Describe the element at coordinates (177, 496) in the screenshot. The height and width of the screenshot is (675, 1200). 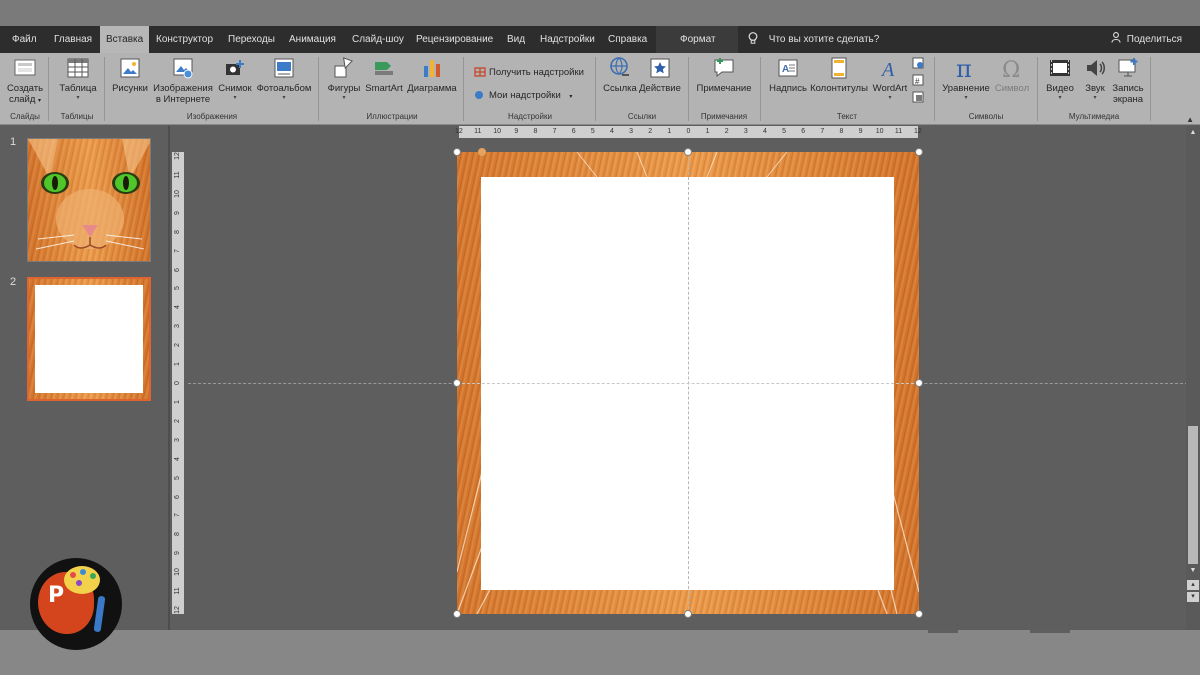
I see `ruler-tick-label: 6` at that location.